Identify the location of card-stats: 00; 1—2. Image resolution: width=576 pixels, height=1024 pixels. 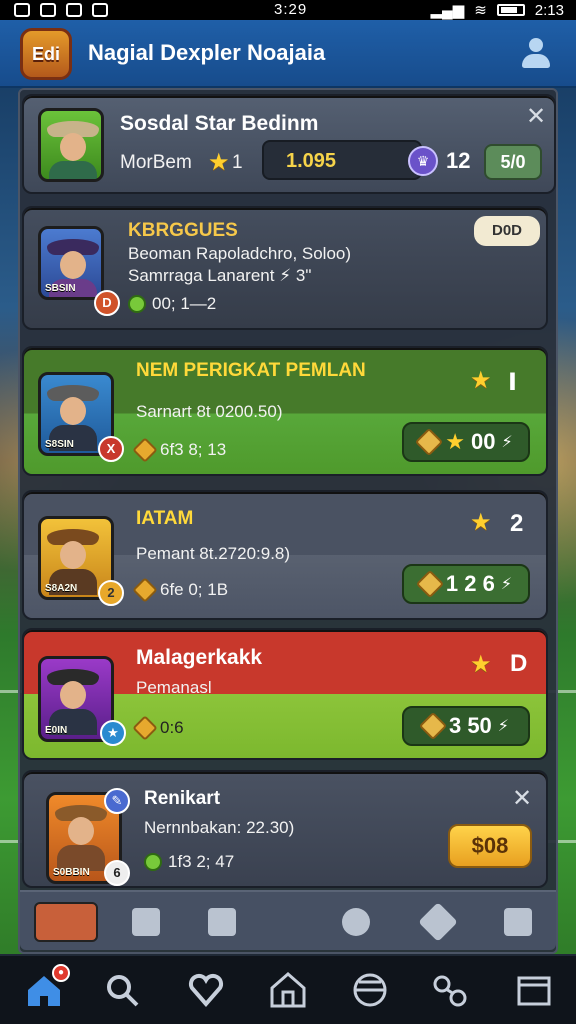
(172, 304).